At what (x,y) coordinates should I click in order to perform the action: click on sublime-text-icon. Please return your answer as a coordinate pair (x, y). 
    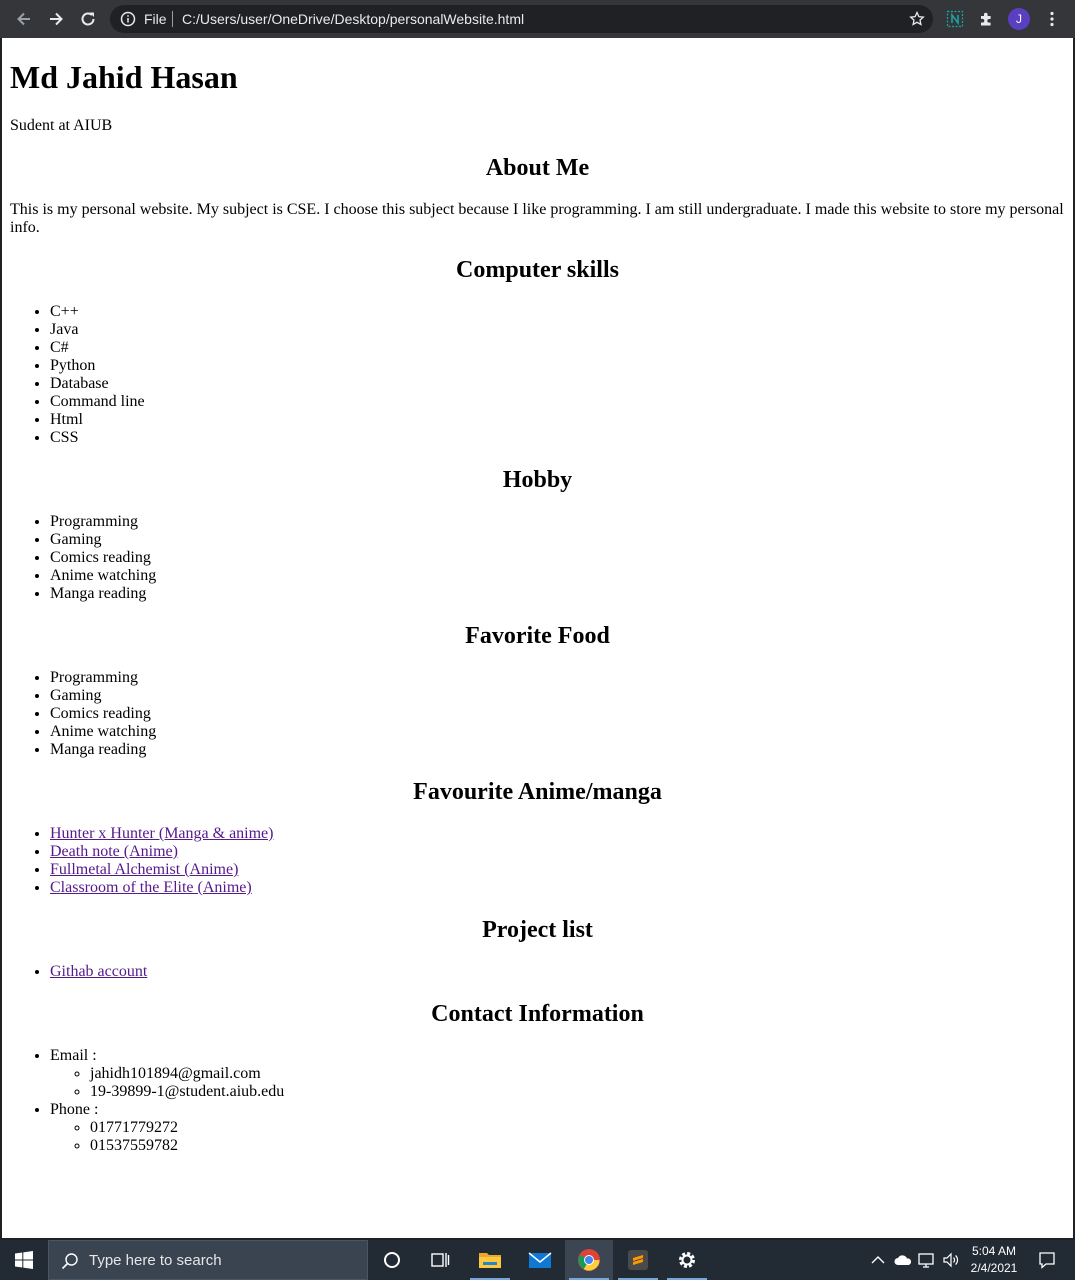
    Looking at the image, I should click on (638, 1260).